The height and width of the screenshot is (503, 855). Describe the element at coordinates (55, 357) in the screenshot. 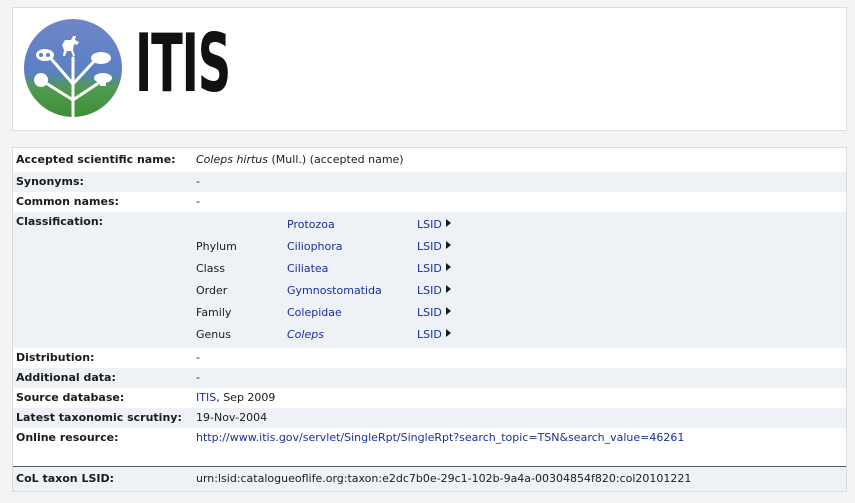

I see `distribution-label: Distribution:` at that location.